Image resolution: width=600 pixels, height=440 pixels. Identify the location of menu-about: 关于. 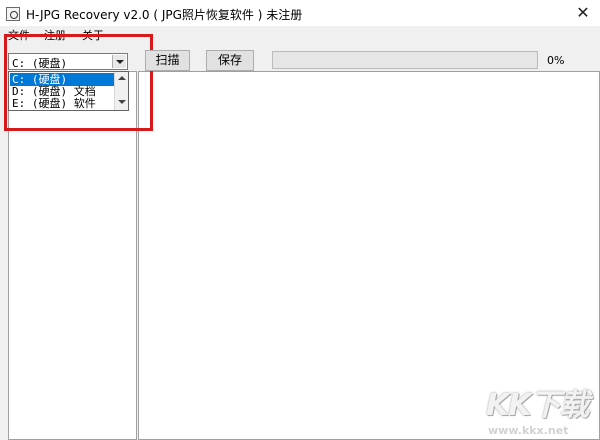
(93, 35).